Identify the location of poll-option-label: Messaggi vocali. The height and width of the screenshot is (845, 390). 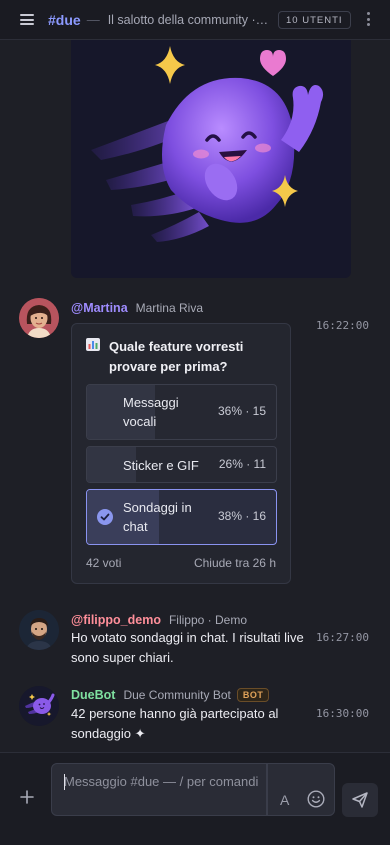
(151, 412).